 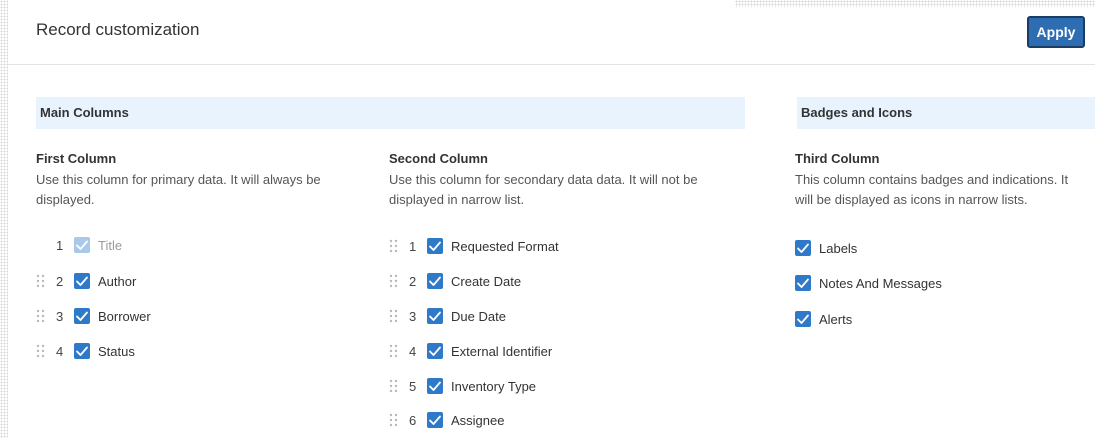 I want to click on external-identifier-checkbox, so click(x=435, y=351).